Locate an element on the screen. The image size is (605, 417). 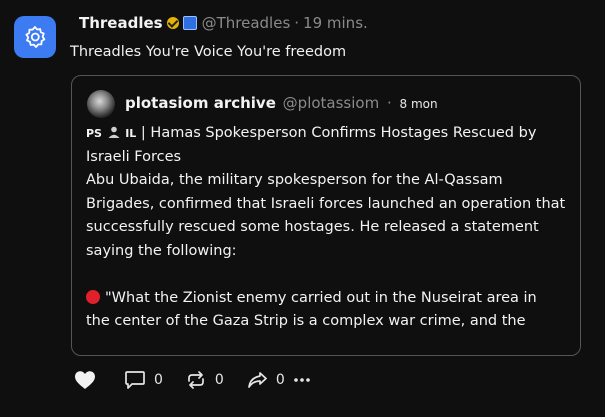
flag-ps: PS is located at coordinates (94, 133).